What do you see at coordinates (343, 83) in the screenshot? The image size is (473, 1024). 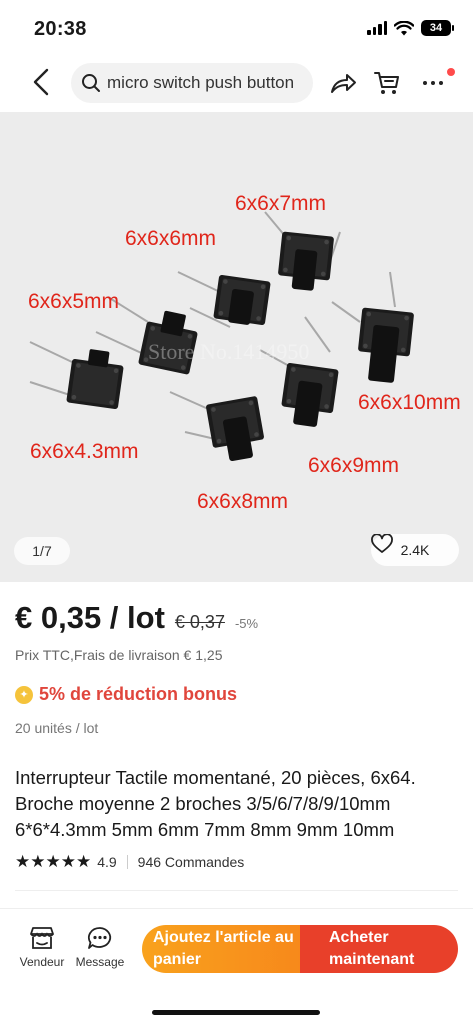 I see `share-icon` at bounding box center [343, 83].